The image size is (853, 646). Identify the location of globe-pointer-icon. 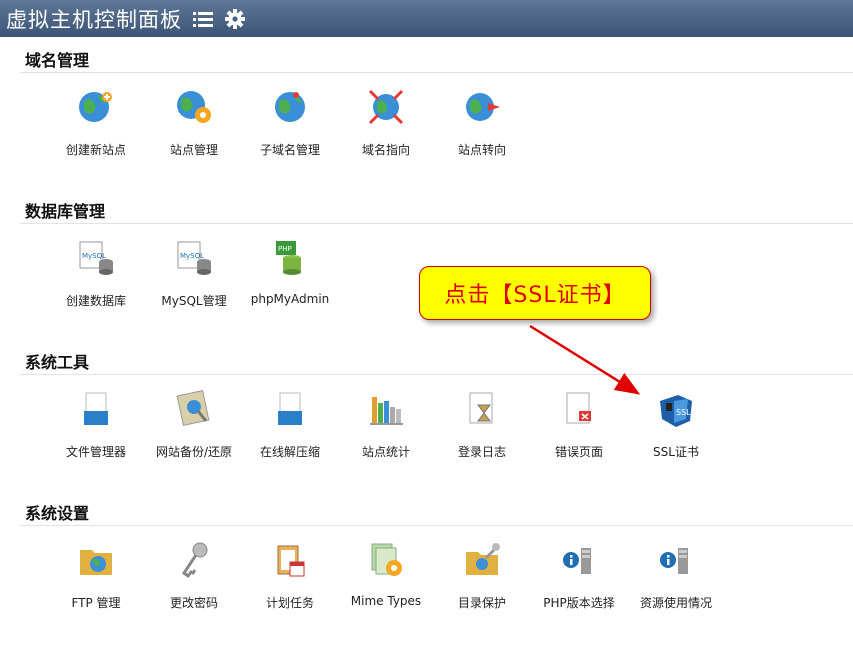
(386, 107).